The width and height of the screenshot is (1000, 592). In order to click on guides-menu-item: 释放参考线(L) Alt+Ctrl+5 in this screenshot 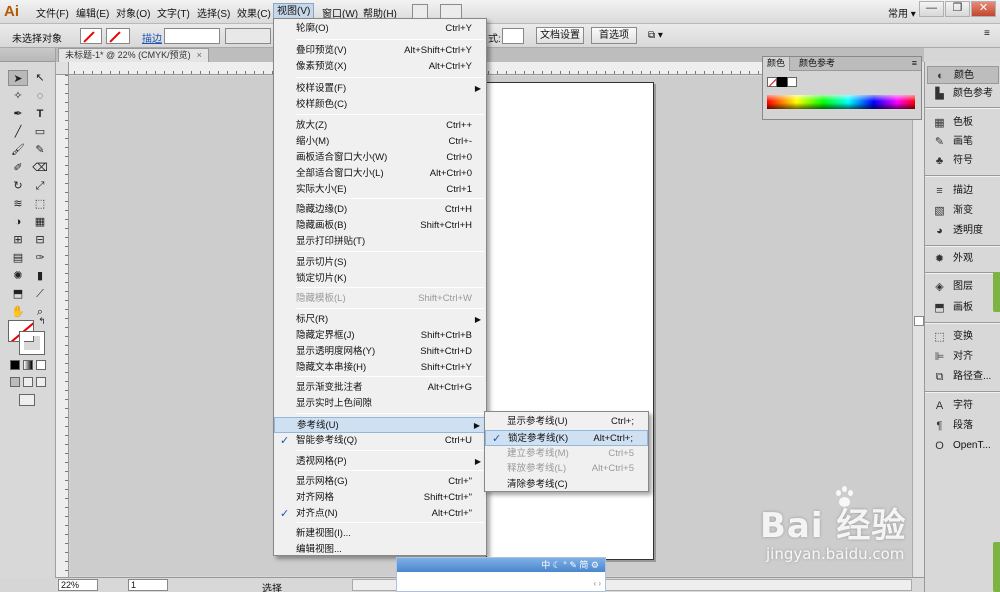, I will do `click(566, 469)`.